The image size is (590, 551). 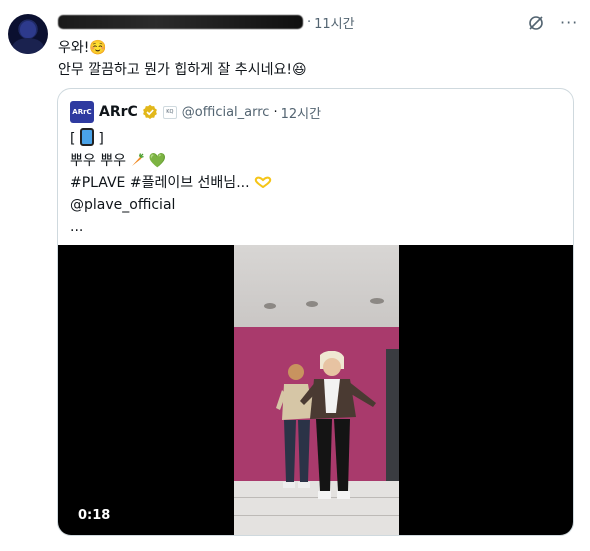 I want to click on affiliate-badge: KQ, so click(x=169, y=112).